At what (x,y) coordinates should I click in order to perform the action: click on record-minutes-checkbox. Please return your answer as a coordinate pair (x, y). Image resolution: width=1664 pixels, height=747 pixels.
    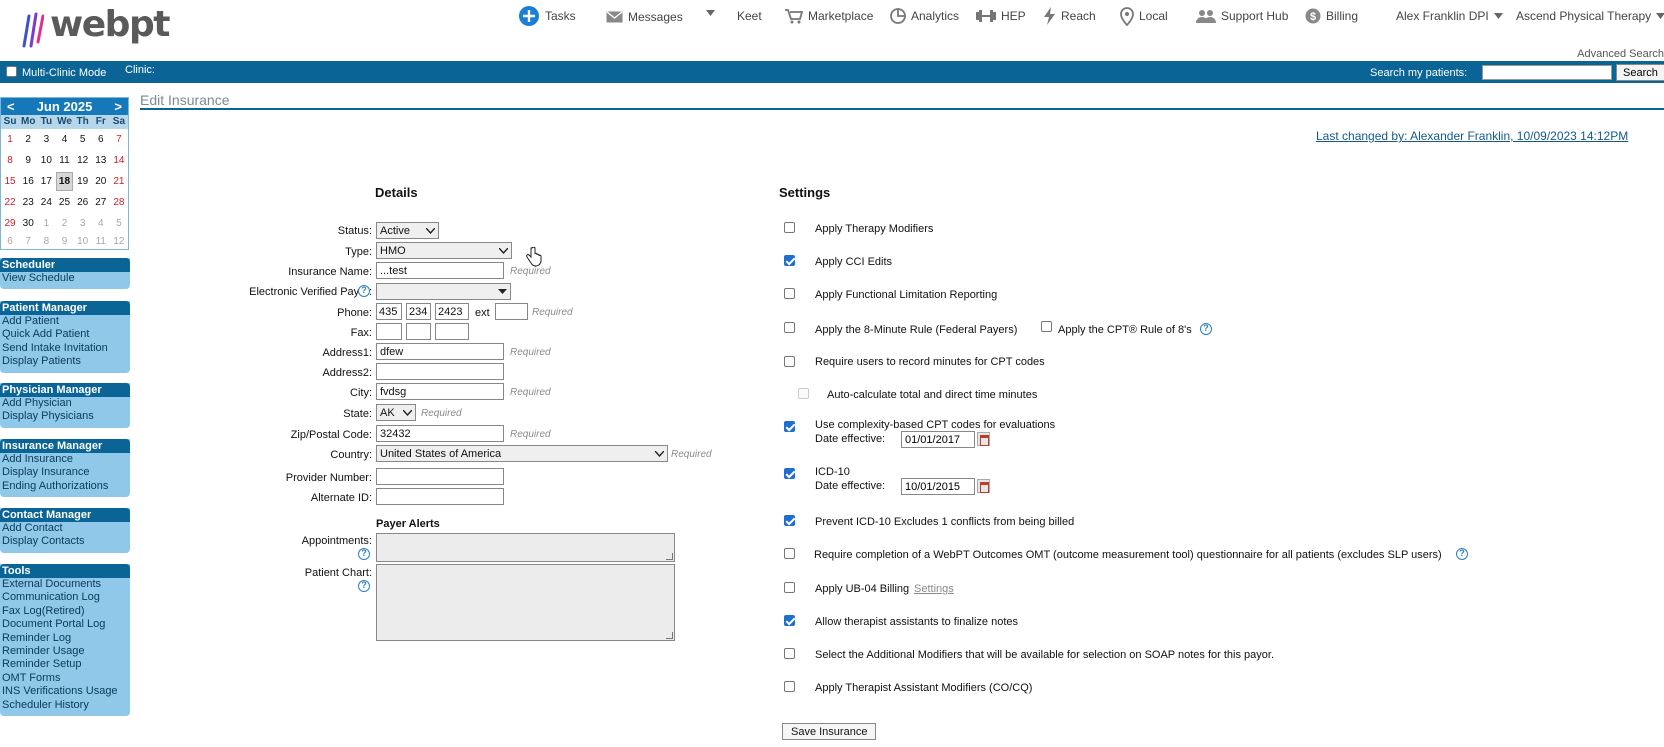
    Looking at the image, I should click on (789, 361).